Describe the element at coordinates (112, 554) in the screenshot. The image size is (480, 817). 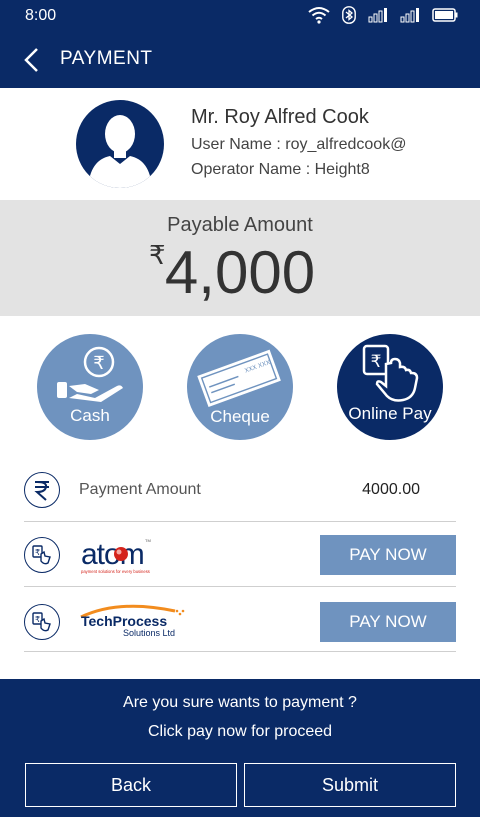
I see `svg-text: atom` at that location.